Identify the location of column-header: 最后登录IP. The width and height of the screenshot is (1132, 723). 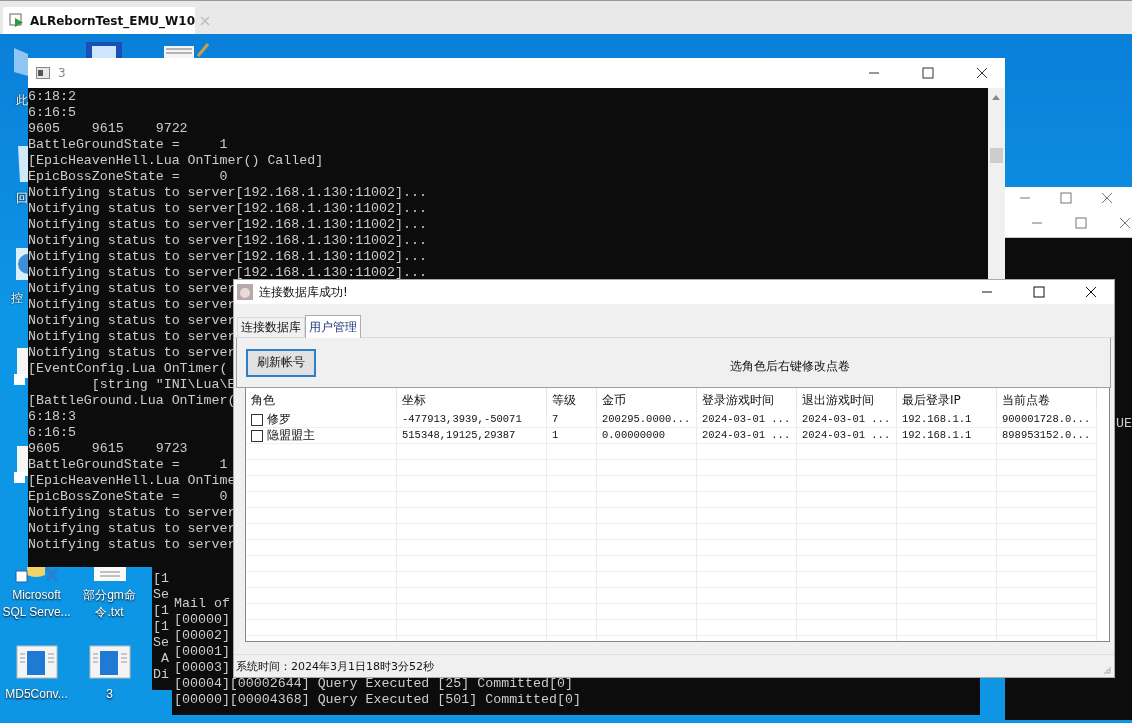
(947, 400).